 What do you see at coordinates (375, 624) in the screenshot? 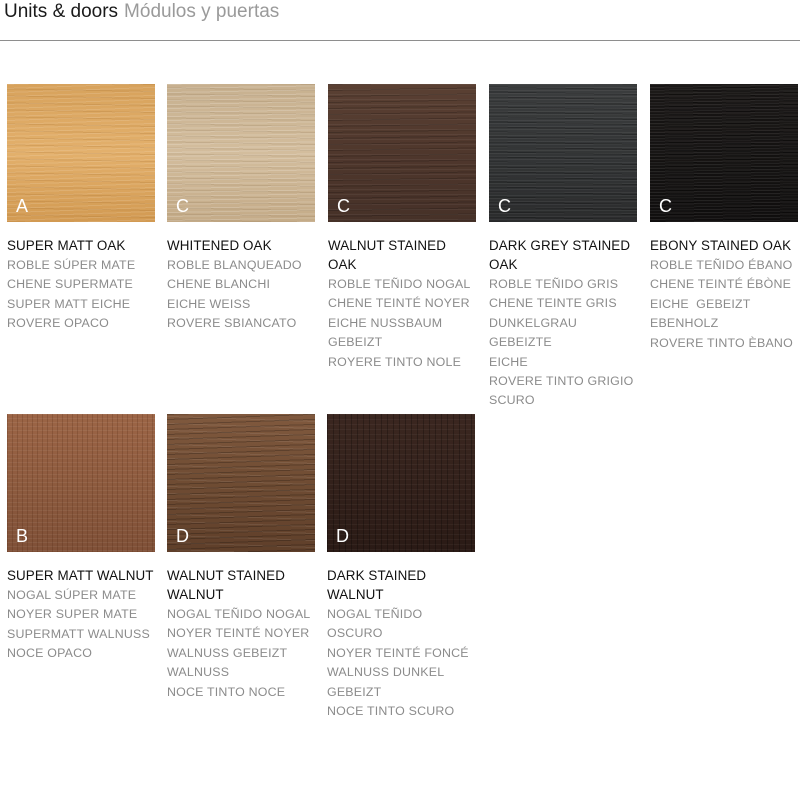
I see `translation-line: NOGAL TEÑIDO OSCURO` at bounding box center [375, 624].